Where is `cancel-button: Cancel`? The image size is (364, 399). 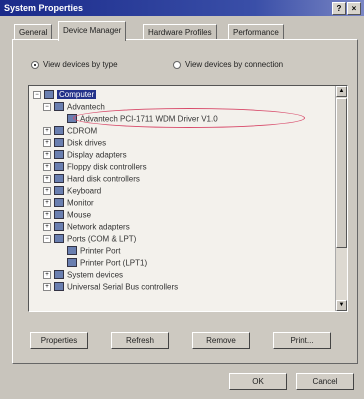
cancel-button: Cancel is located at coordinates (325, 381).